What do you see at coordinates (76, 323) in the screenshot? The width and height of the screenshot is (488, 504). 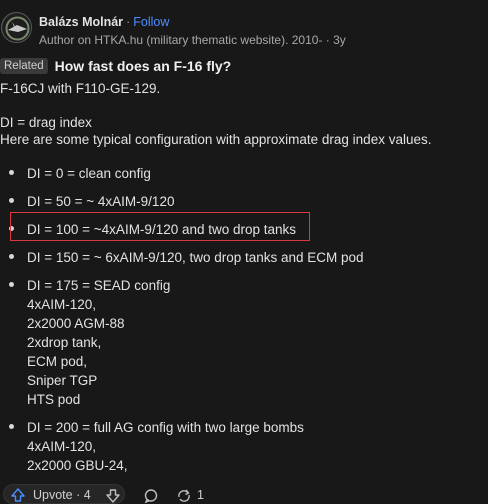 I see `list-item-line: 2x2000 AGM-88` at bounding box center [76, 323].